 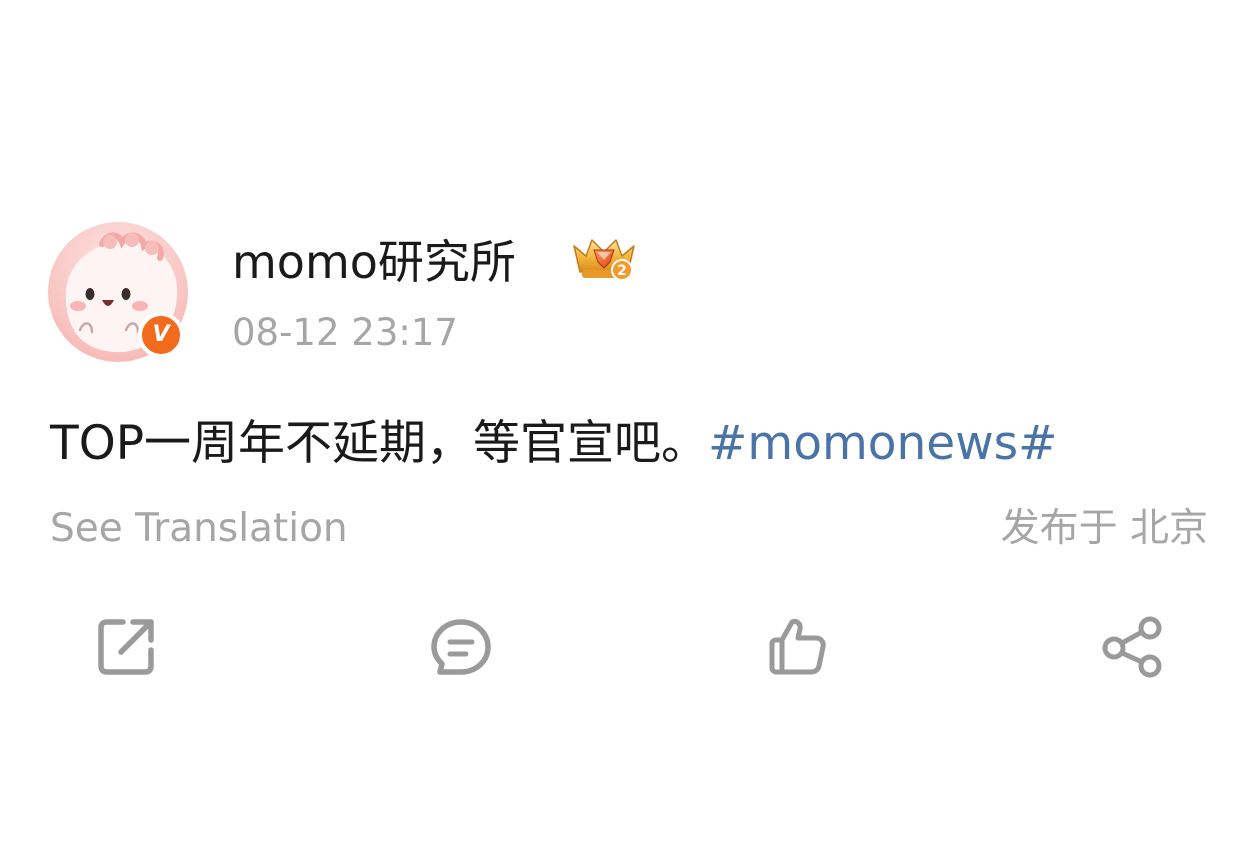 I want to click on repost-icon, so click(x=126, y=647).